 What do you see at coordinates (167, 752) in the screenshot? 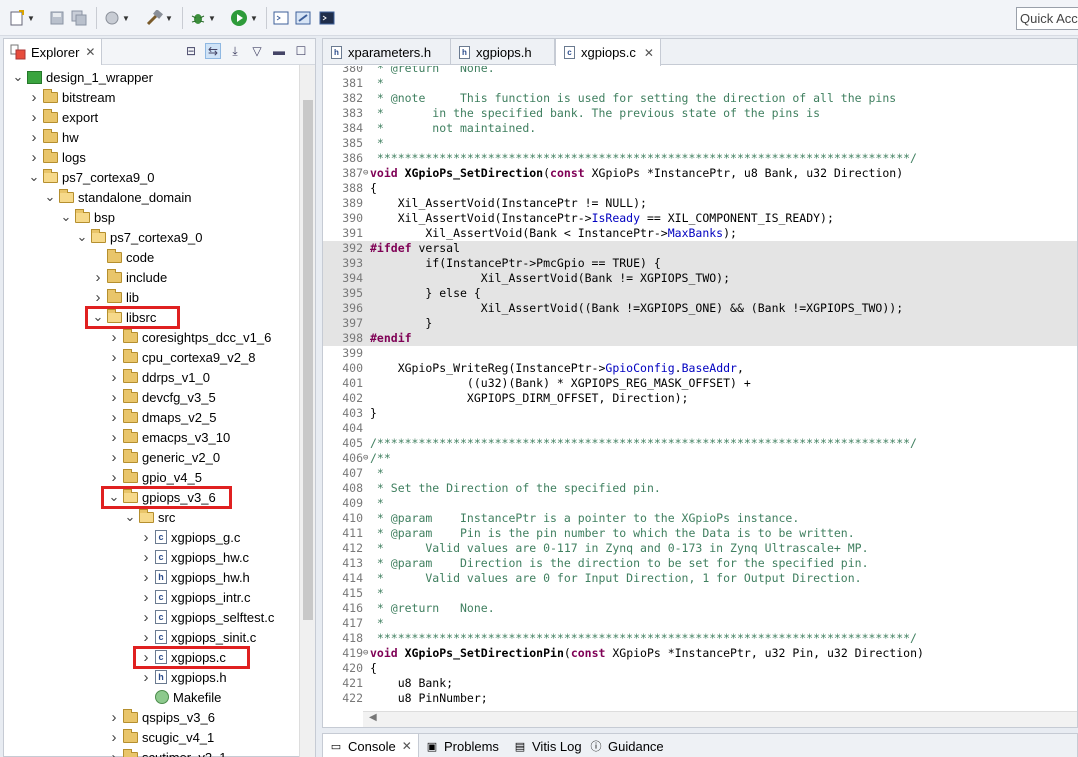
I see `tree-item: › scutimer_v2_1` at bounding box center [167, 752].